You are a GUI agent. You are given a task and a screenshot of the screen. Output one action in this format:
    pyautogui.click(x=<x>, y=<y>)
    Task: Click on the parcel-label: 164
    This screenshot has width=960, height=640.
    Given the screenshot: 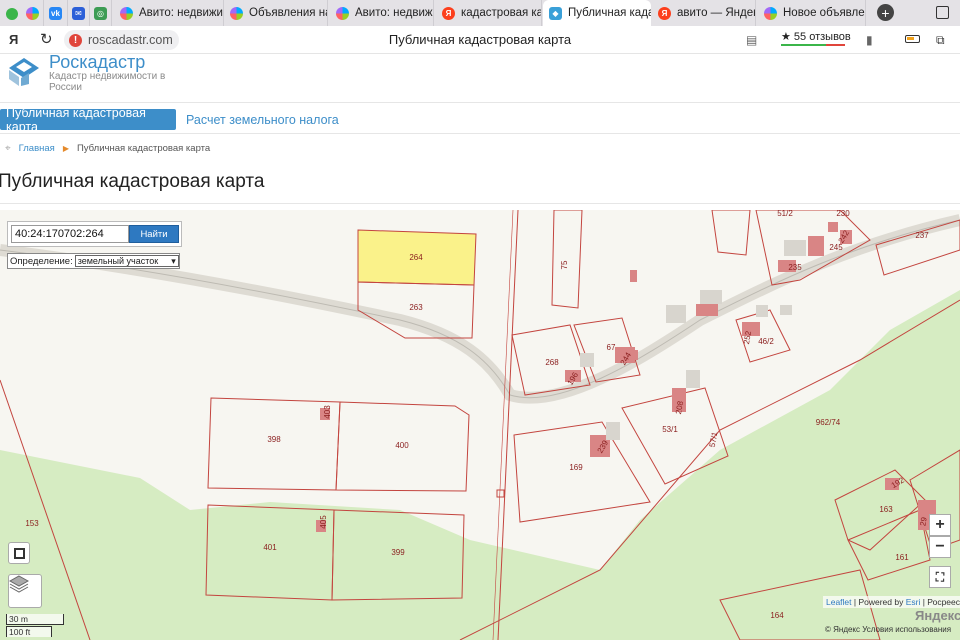 What is the action you would take?
    pyautogui.click(x=777, y=615)
    